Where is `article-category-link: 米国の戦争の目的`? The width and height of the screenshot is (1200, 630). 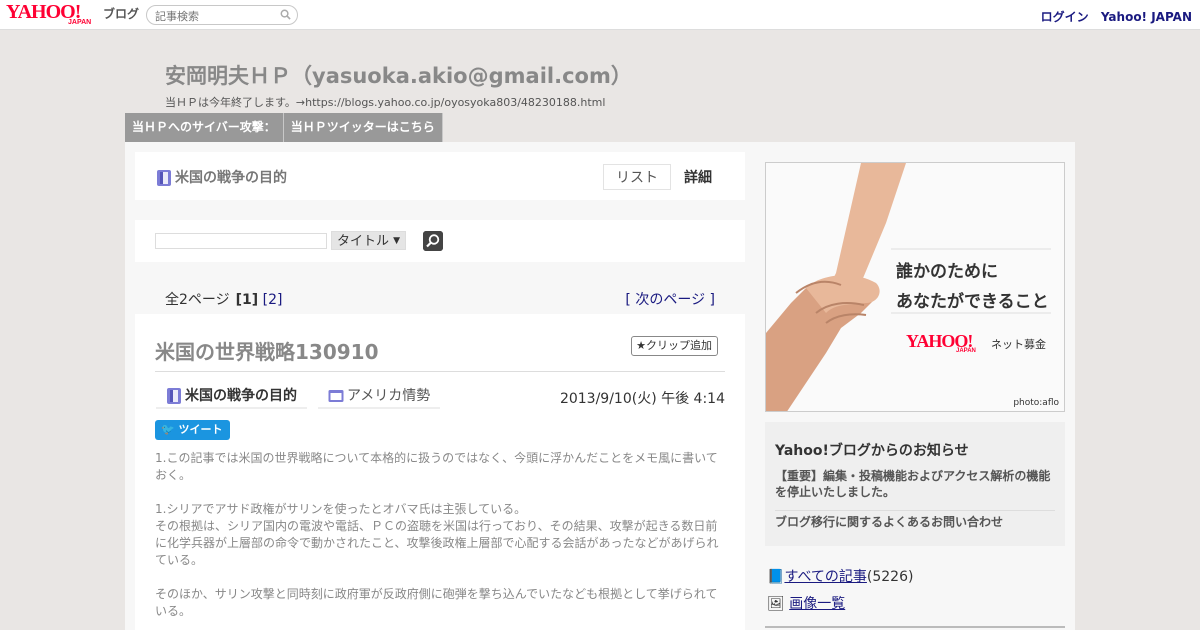 article-category-link: 米国の戦争の目的 is located at coordinates (231, 396).